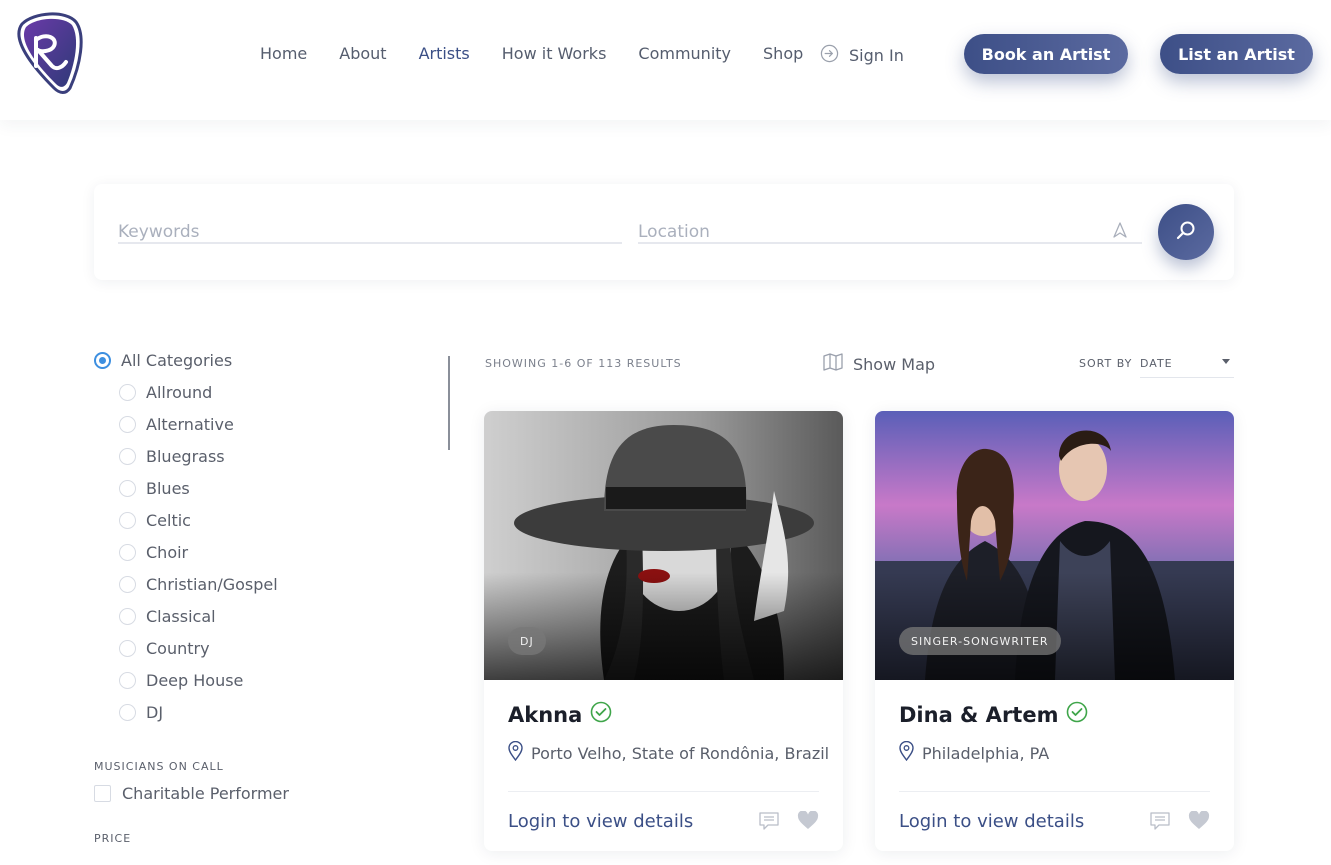  I want to click on artist-photo: DJ, so click(663, 545).